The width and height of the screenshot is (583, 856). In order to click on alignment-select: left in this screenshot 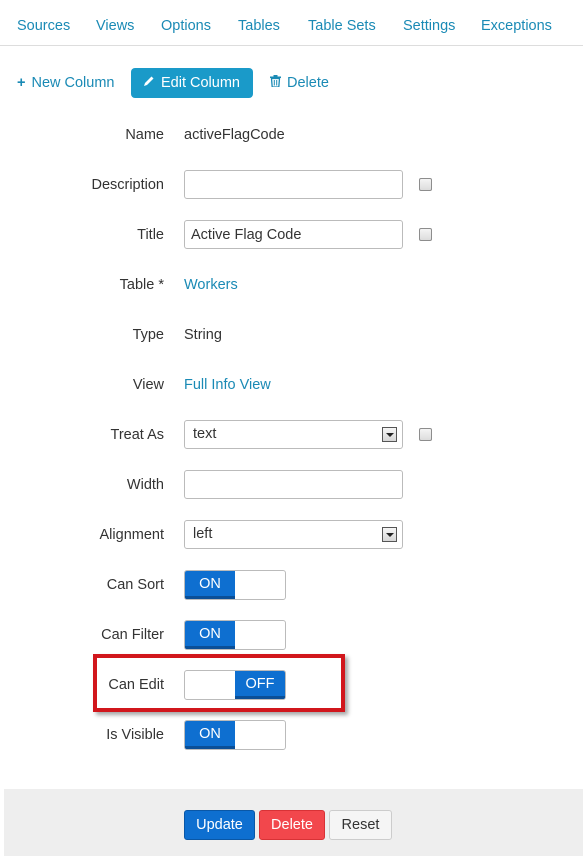, I will do `click(293, 534)`.